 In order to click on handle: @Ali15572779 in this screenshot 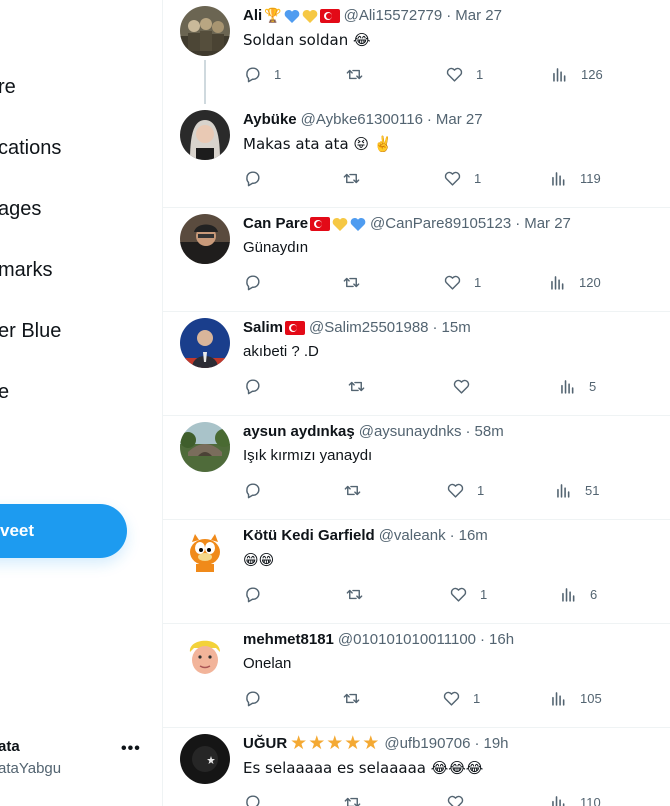, I will do `click(393, 16)`.